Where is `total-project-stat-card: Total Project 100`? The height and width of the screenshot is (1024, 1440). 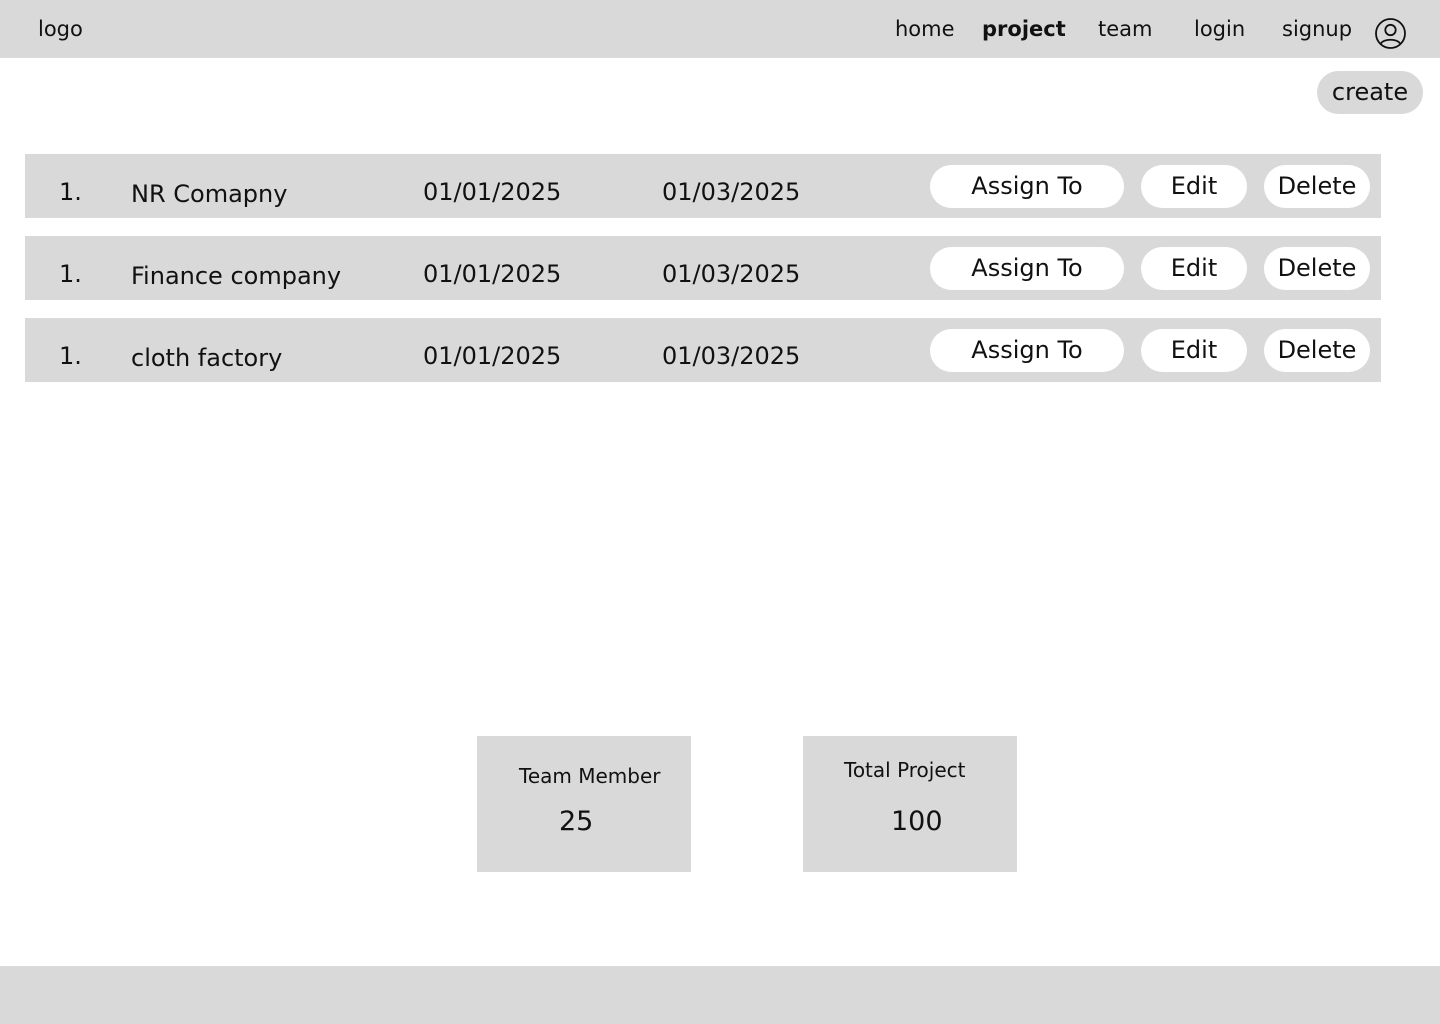
total-project-stat-card: Total Project 100 is located at coordinates (910, 804).